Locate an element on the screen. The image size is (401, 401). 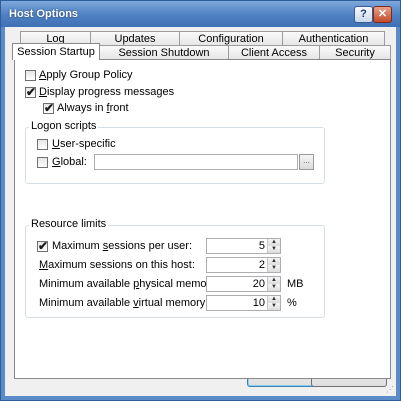
apply-group-policy-checkbox is located at coordinates (30, 75).